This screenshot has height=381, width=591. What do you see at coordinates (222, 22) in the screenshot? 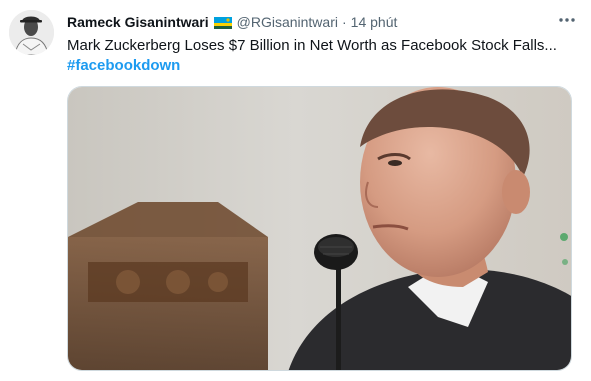
I see `rwanda-flag-icon` at bounding box center [222, 22].